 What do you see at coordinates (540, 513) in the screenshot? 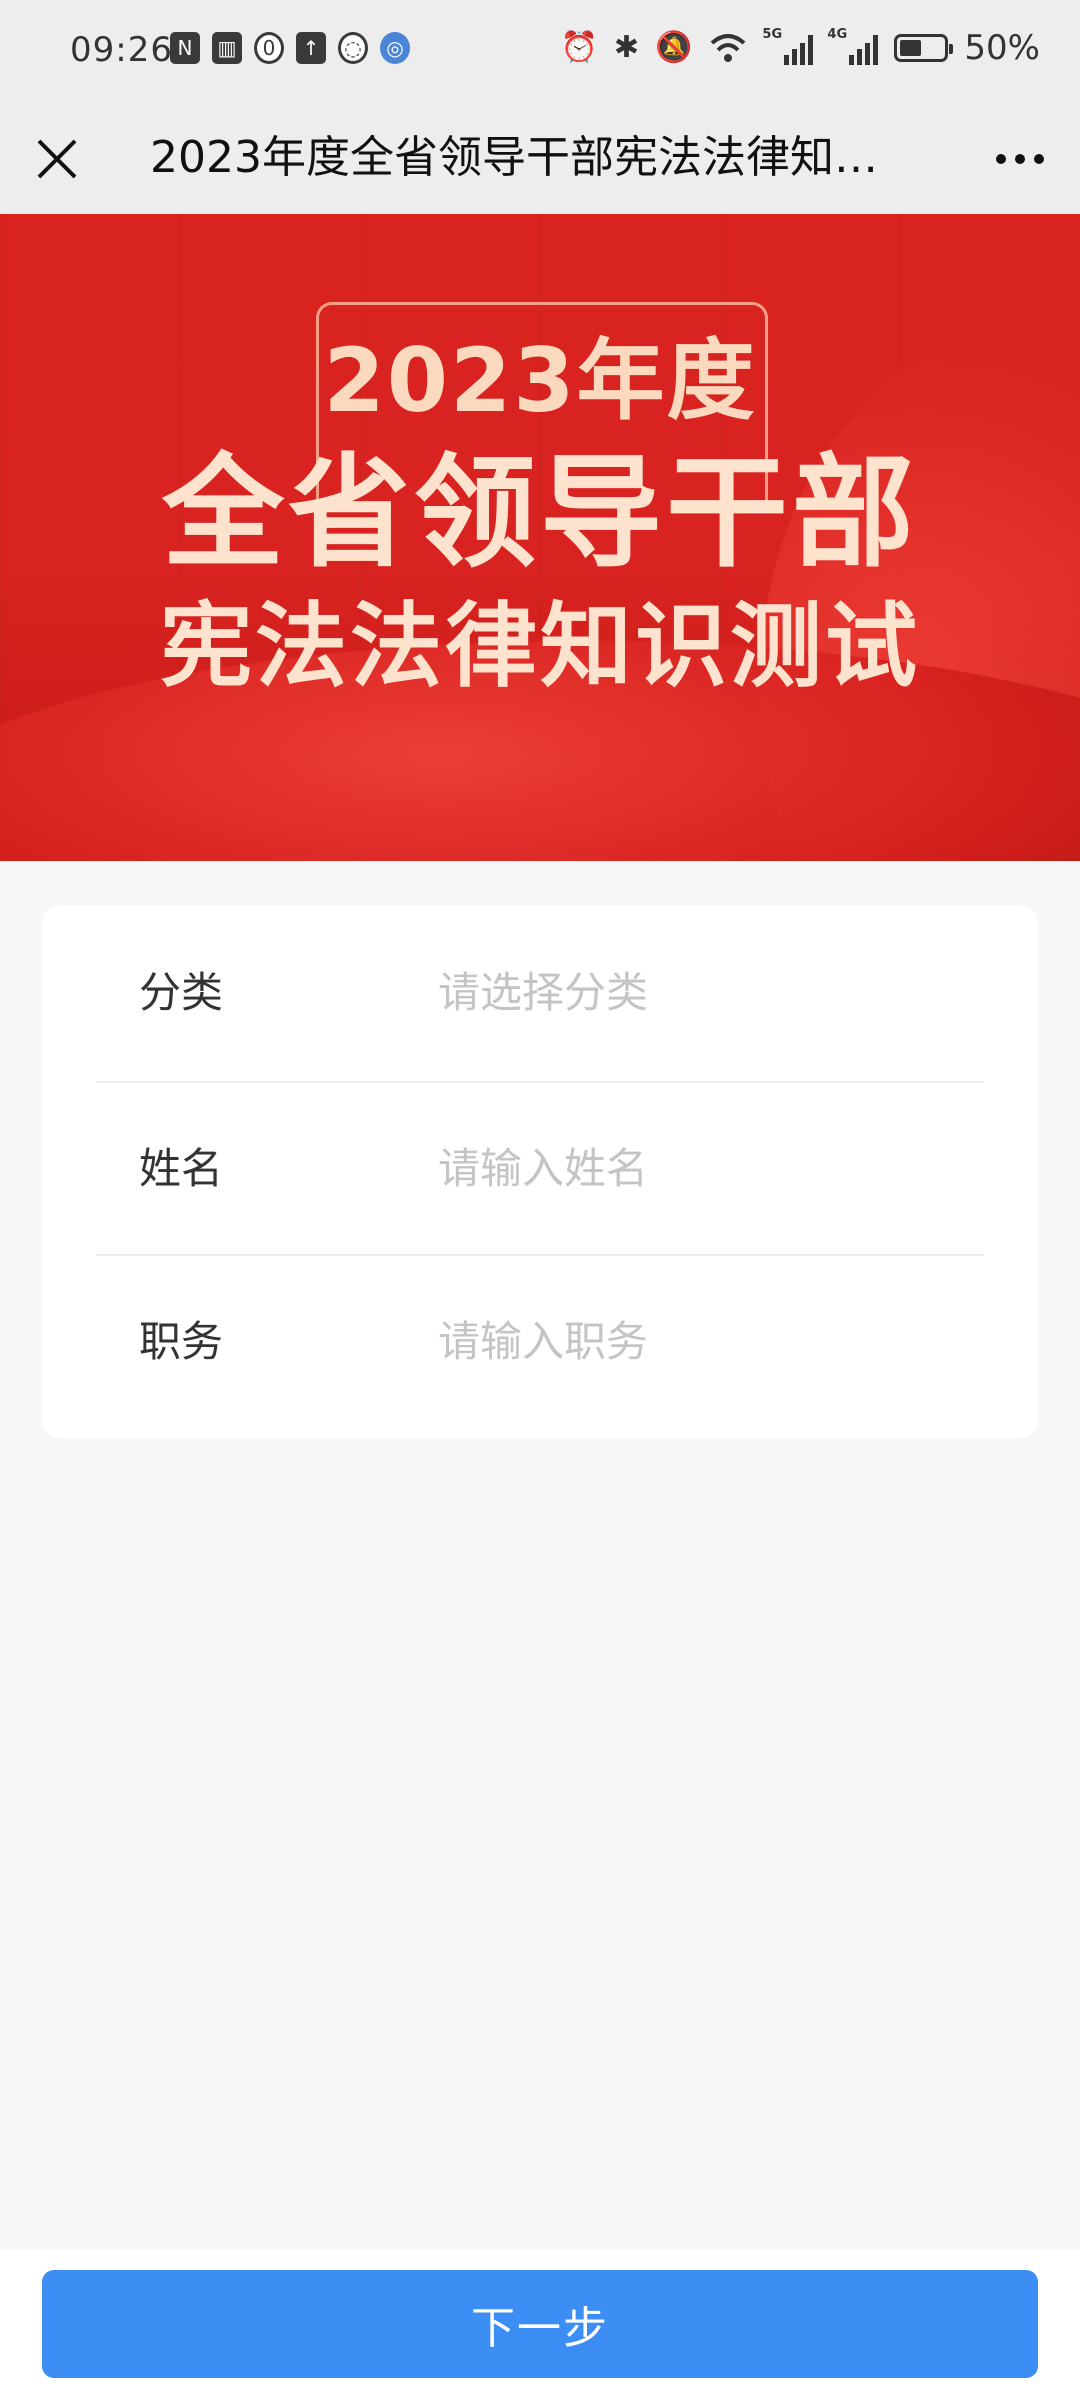
I see `banner-headline: 全省领导干部` at bounding box center [540, 513].